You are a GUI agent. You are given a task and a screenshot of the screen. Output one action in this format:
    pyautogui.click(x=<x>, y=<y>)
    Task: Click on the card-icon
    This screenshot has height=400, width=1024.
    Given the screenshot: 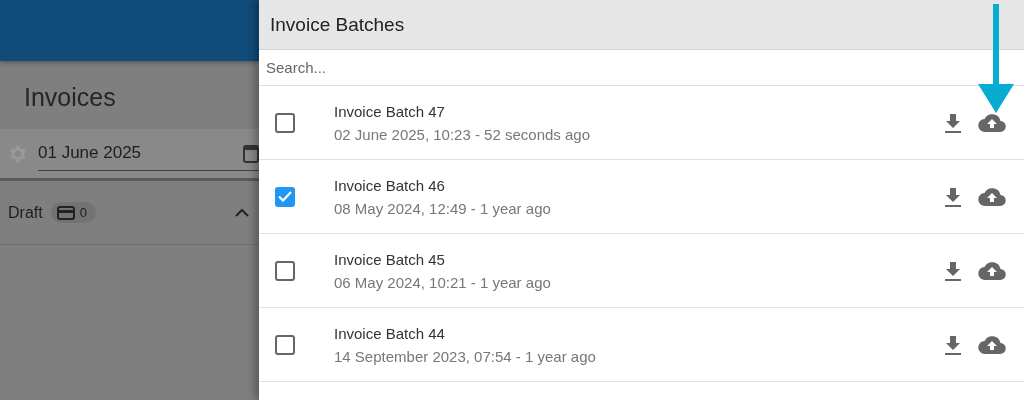 What is the action you would take?
    pyautogui.click(x=65, y=212)
    